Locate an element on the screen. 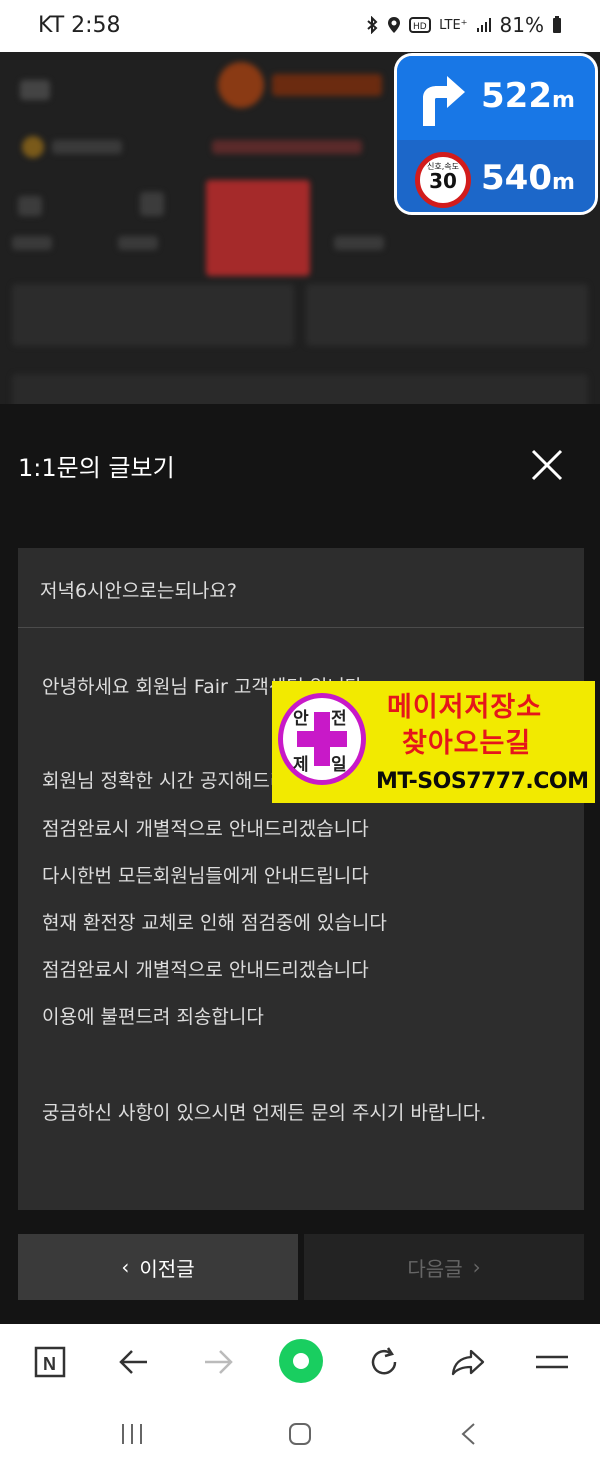 Image resolution: width=600 pixels, height=1467 pixels. ad-title-line1: 메이저저장소 is located at coordinates (465, 707).